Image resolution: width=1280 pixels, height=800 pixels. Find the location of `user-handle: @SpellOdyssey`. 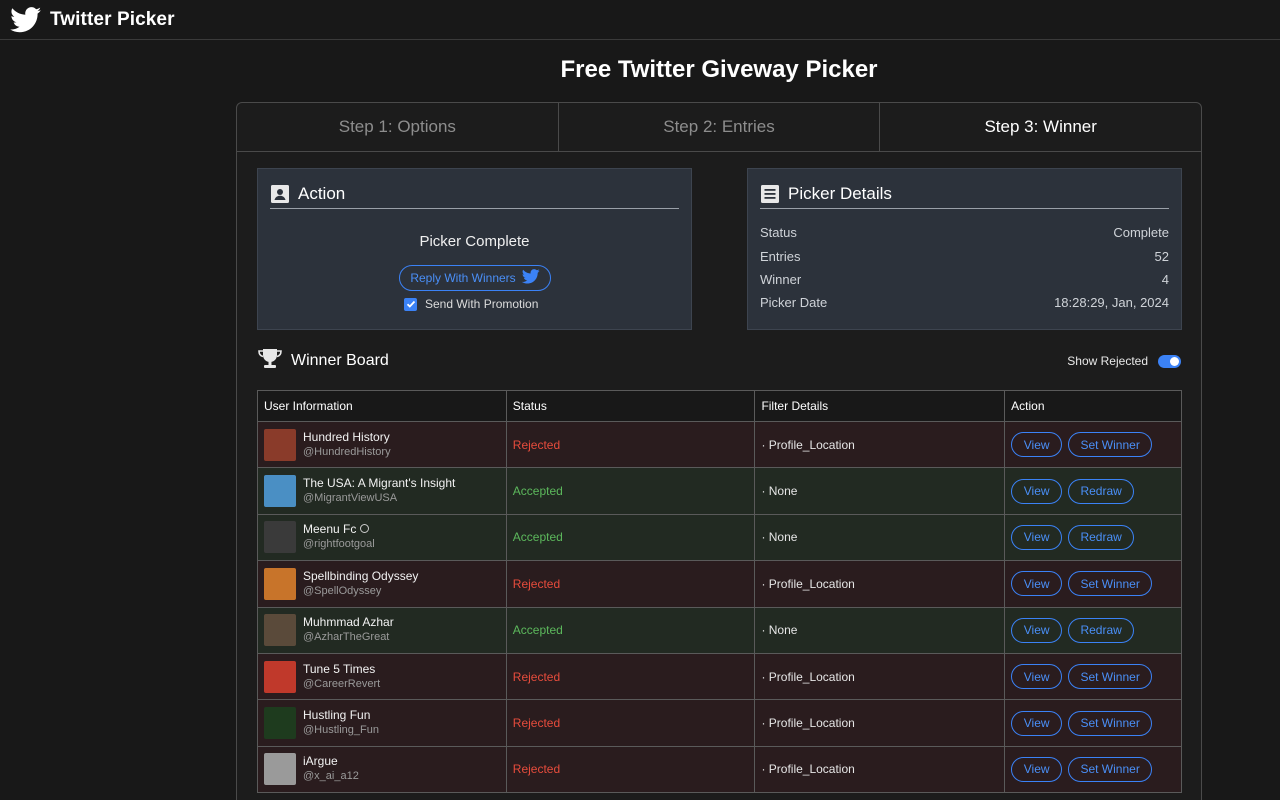

user-handle: @SpellOdyssey is located at coordinates (342, 590).